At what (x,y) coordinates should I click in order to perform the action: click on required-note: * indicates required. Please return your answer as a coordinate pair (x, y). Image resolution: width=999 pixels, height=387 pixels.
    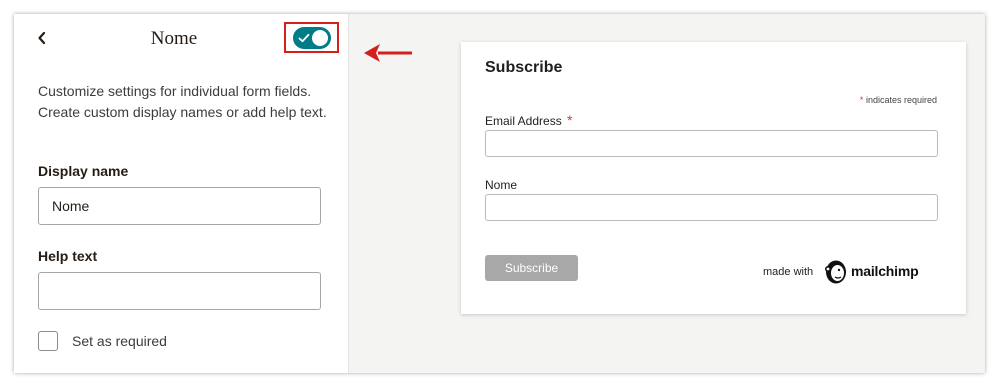
    Looking at the image, I should click on (898, 100).